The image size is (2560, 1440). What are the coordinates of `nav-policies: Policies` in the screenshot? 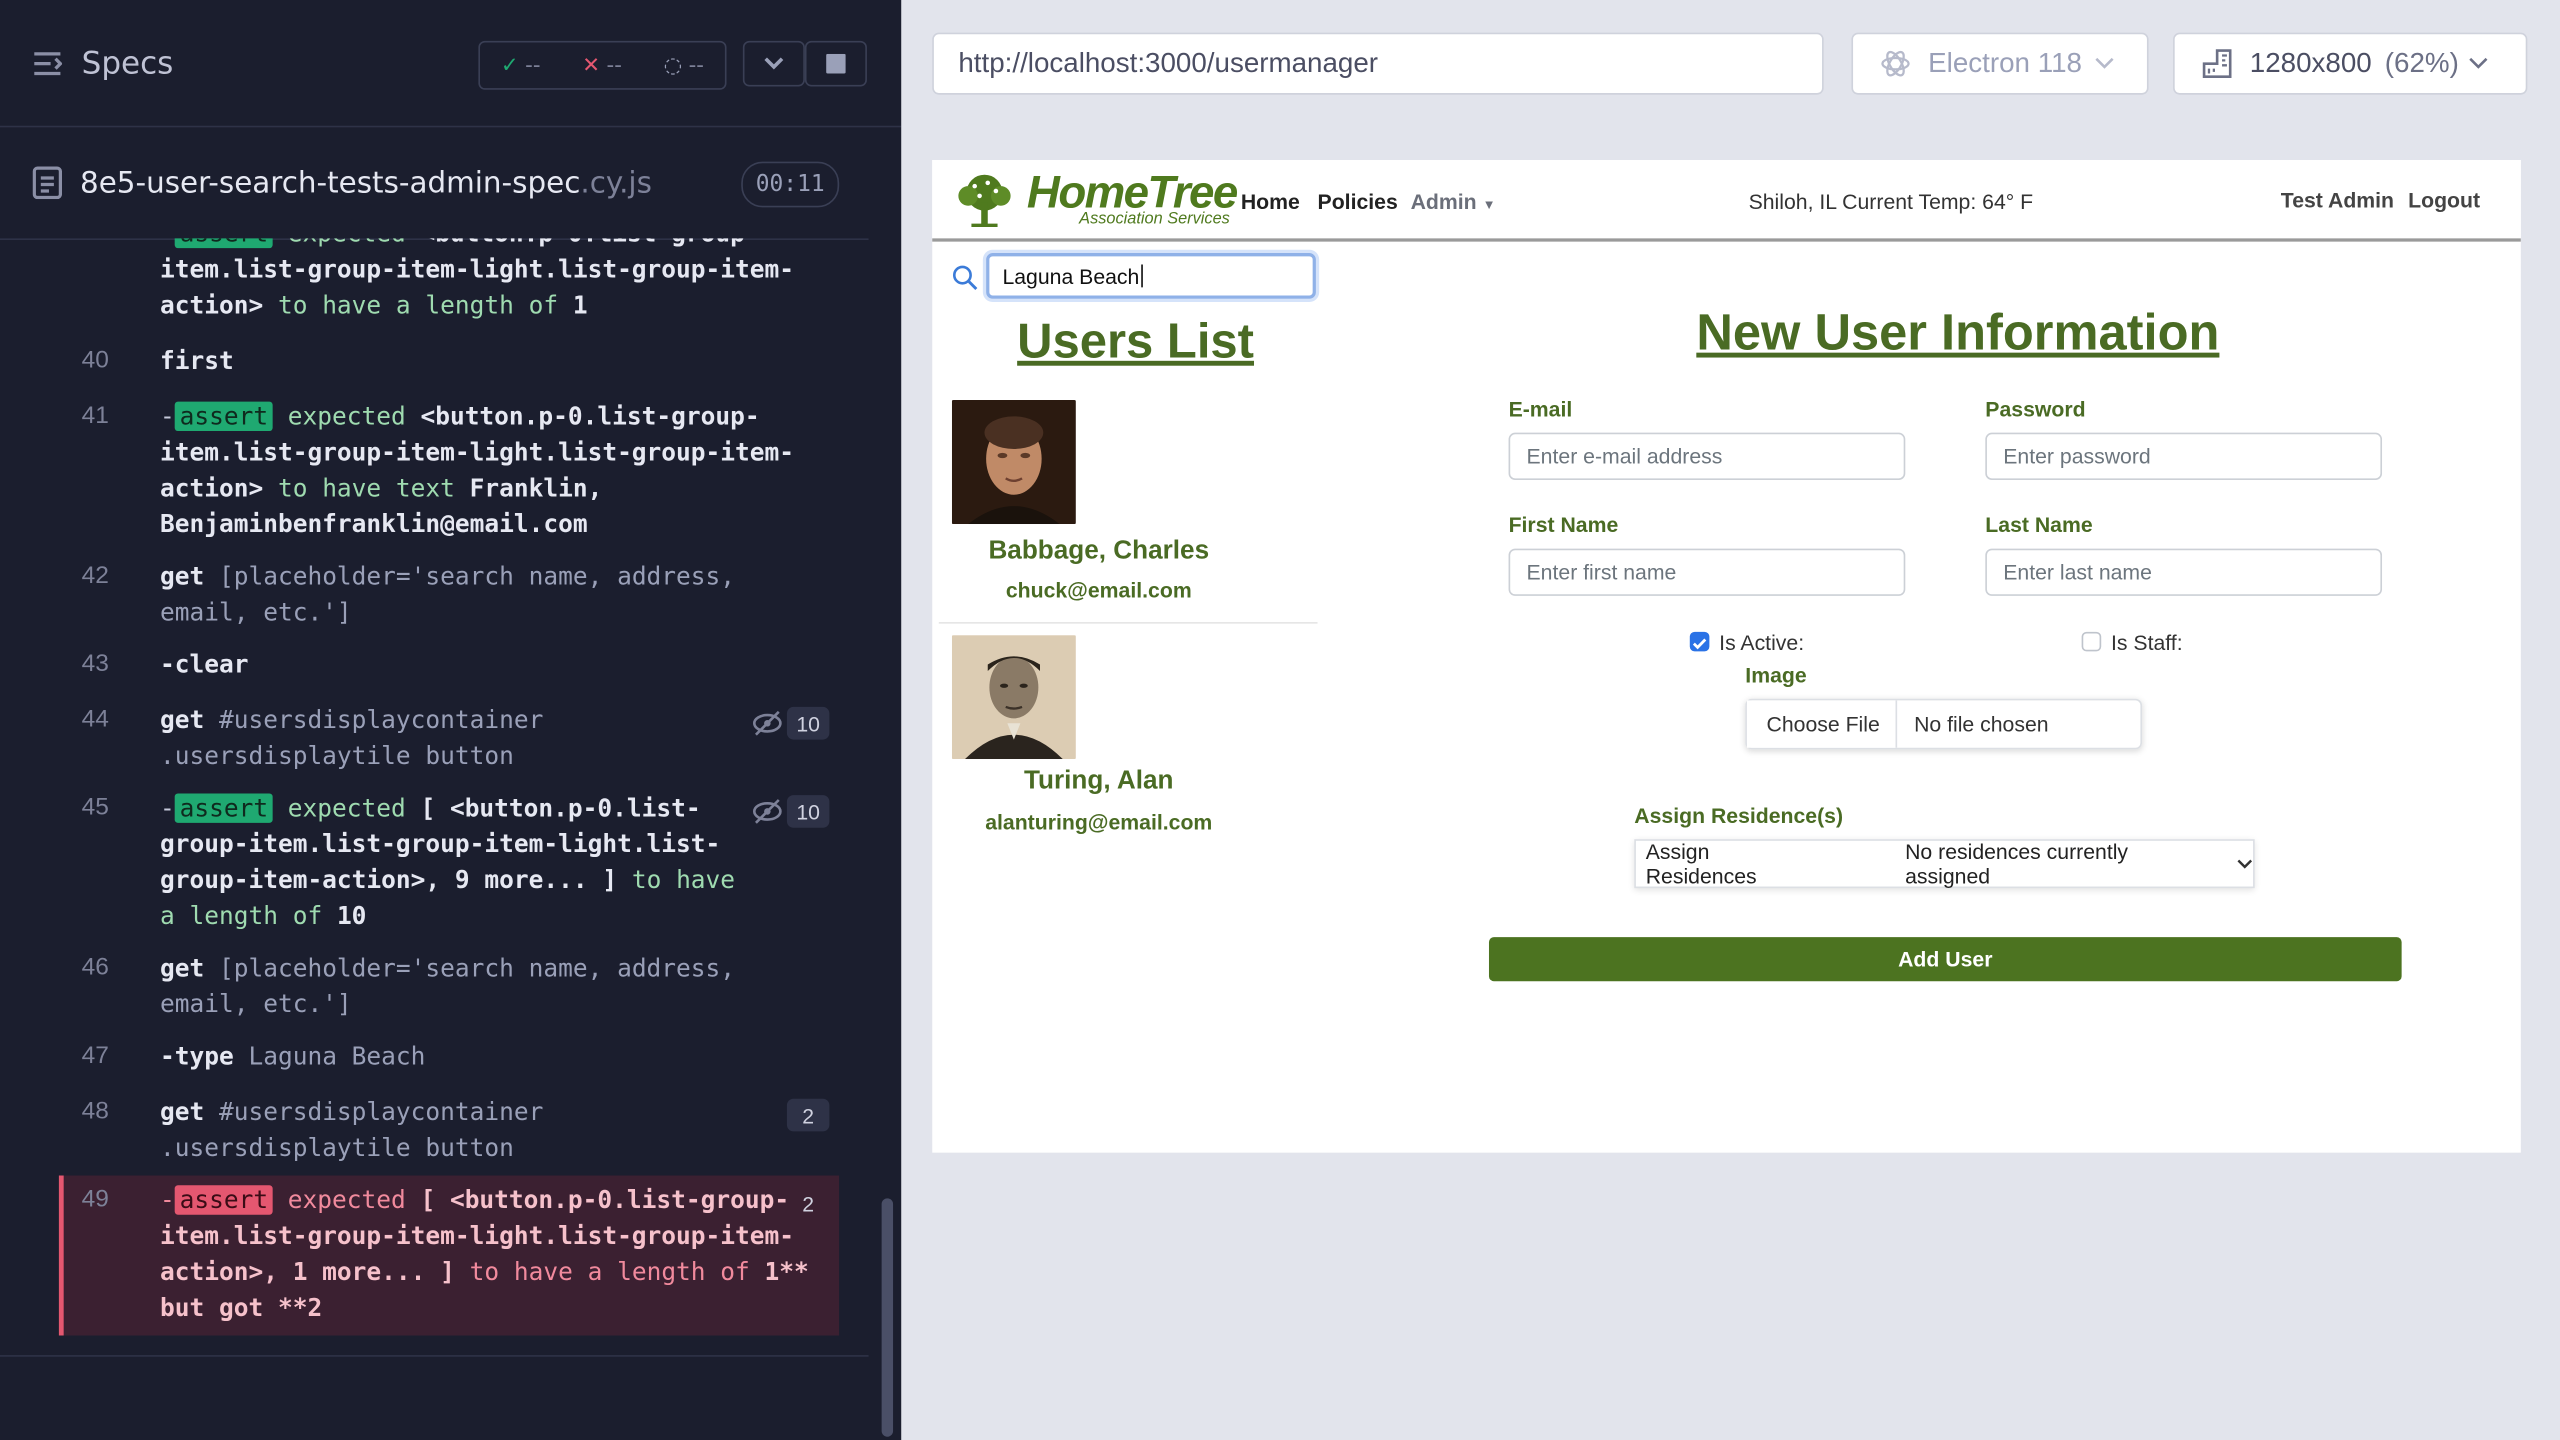 It's located at (1358, 201).